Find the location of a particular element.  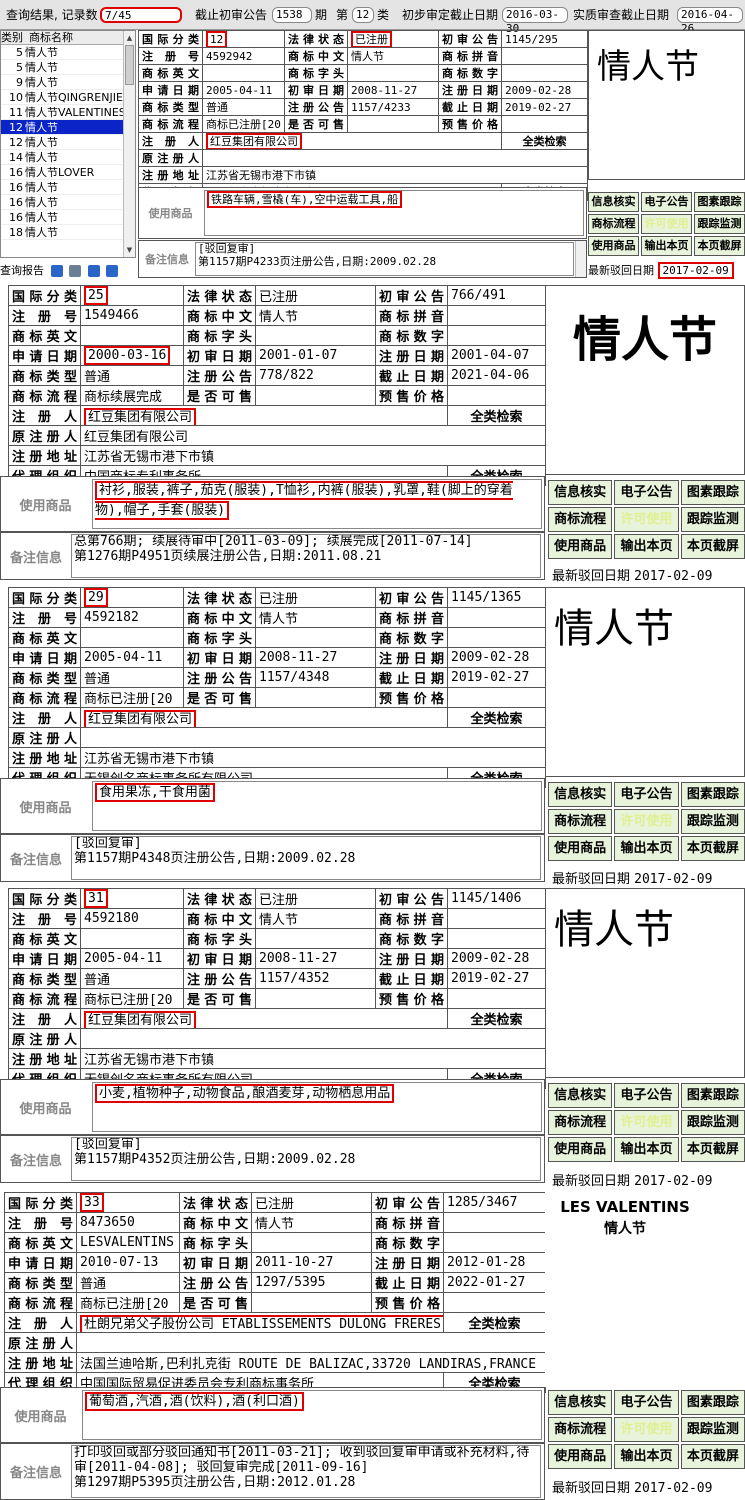

reg-no-value: 8473650 is located at coordinates (107, 1222).